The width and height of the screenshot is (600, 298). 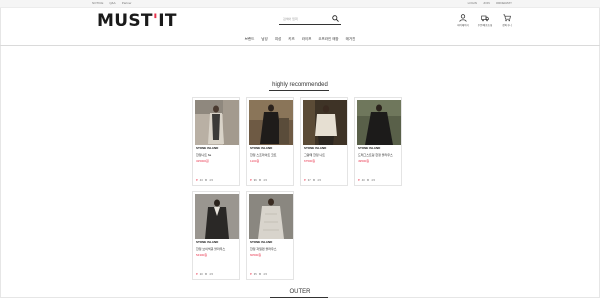 What do you see at coordinates (201, 274) in the screenshot?
I see `like-count: 20` at bounding box center [201, 274].